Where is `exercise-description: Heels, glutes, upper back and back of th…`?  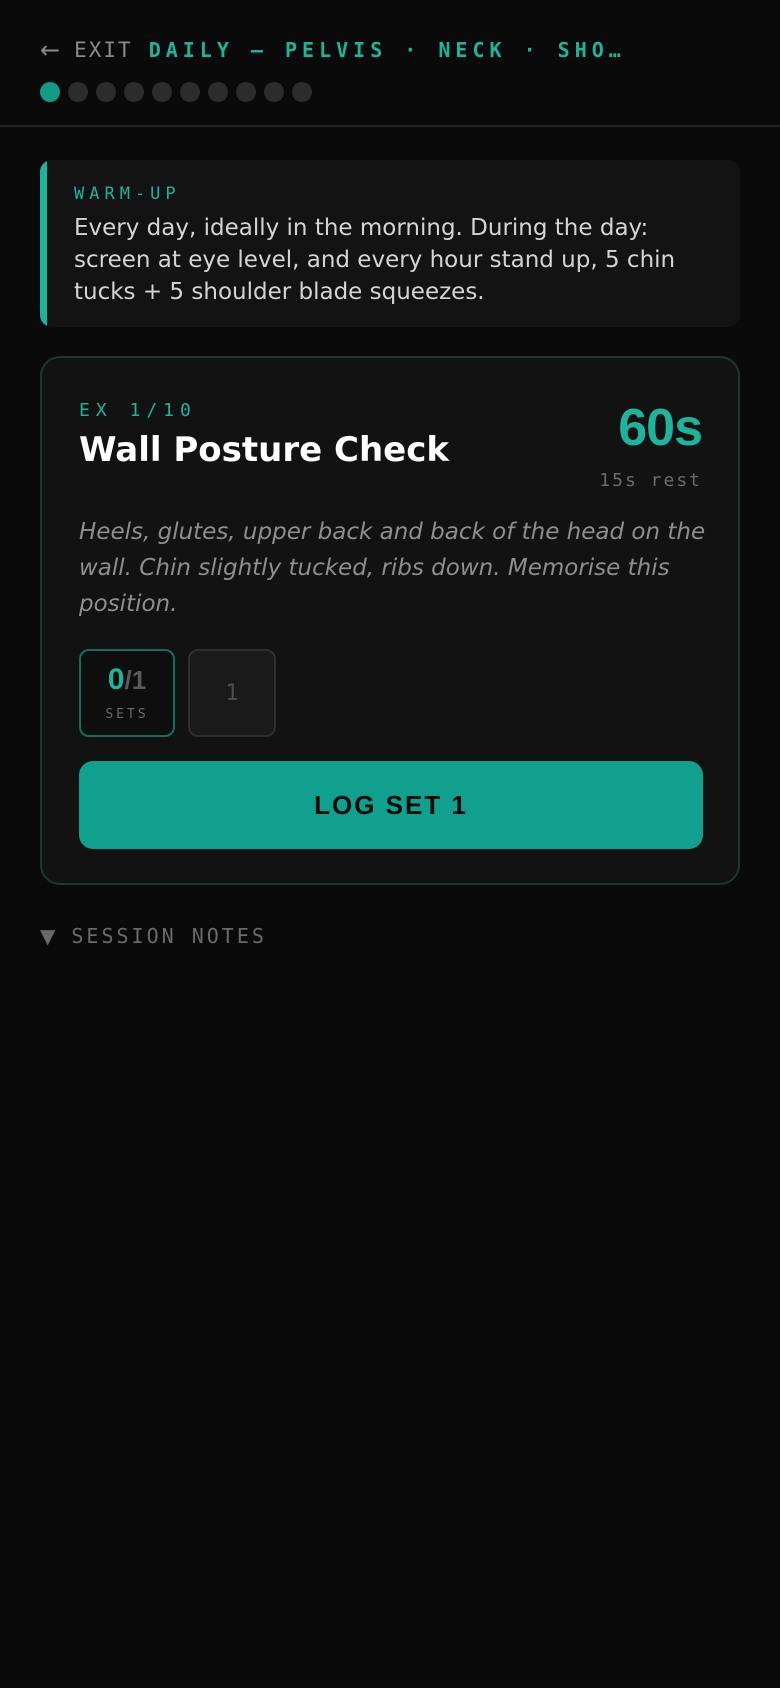 exercise-description: Heels, glutes, upper back and back of th… is located at coordinates (392, 568).